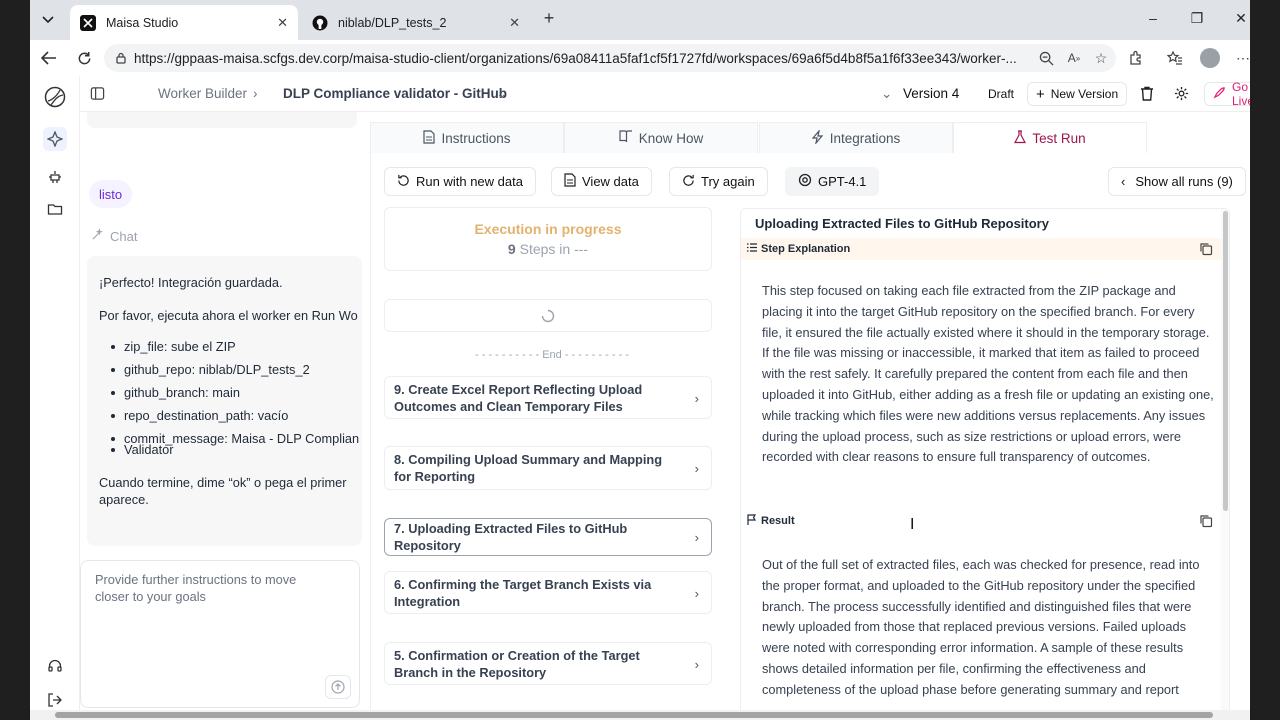 This screenshot has height=720, width=1280. I want to click on try-again-button: Try again, so click(718, 181).